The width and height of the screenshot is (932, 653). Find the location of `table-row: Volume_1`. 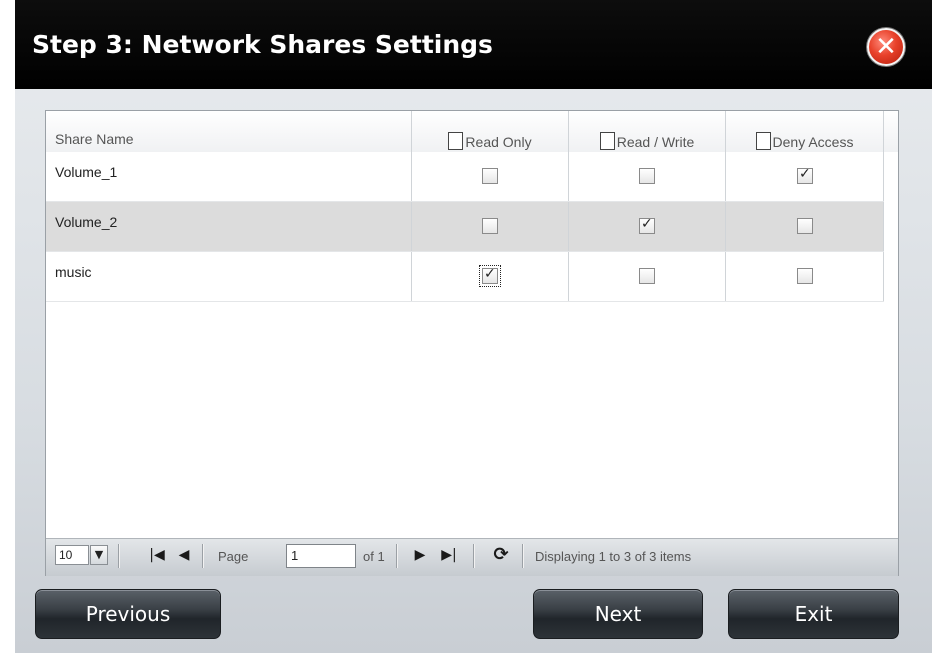

table-row: Volume_1 is located at coordinates (465, 177).